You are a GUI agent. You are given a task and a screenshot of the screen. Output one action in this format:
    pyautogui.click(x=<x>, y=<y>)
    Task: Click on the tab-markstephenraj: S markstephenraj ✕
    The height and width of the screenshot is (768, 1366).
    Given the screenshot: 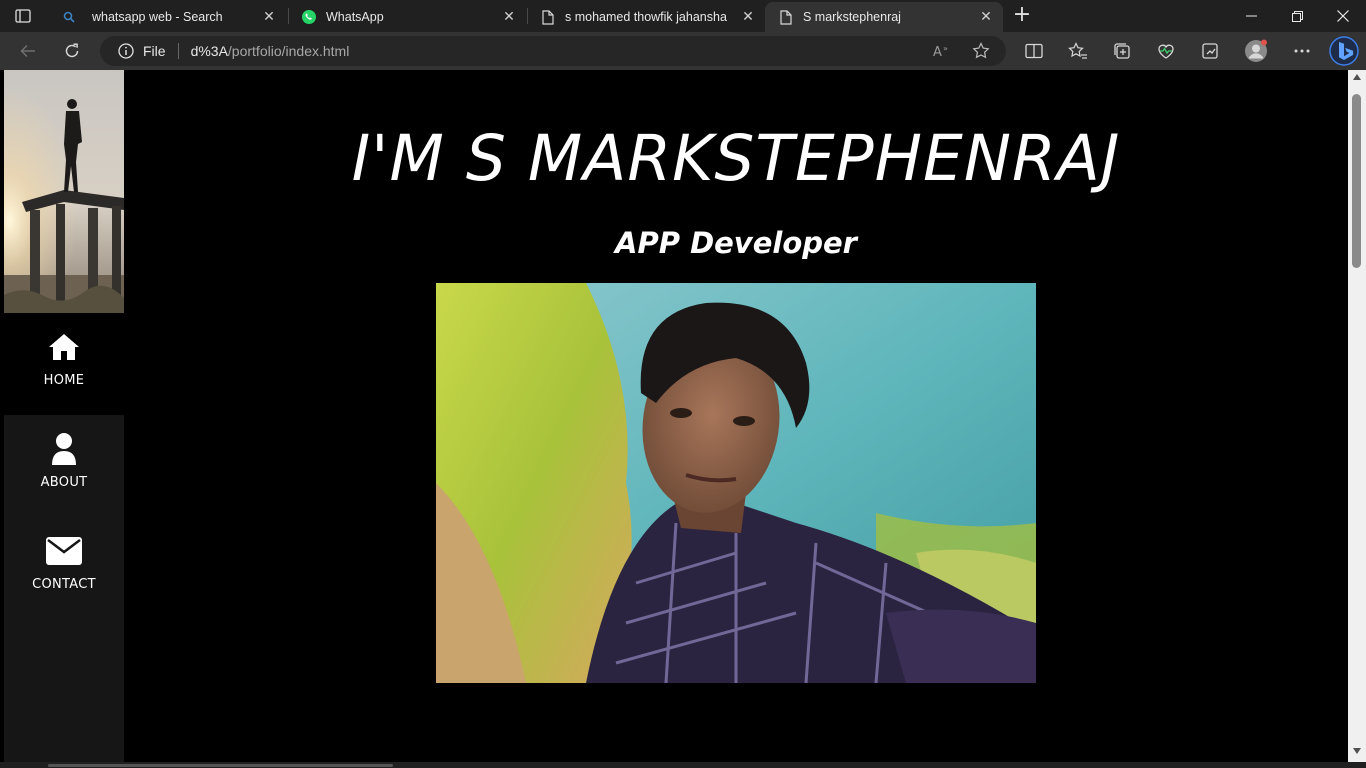 What is the action you would take?
    pyautogui.click(x=884, y=17)
    